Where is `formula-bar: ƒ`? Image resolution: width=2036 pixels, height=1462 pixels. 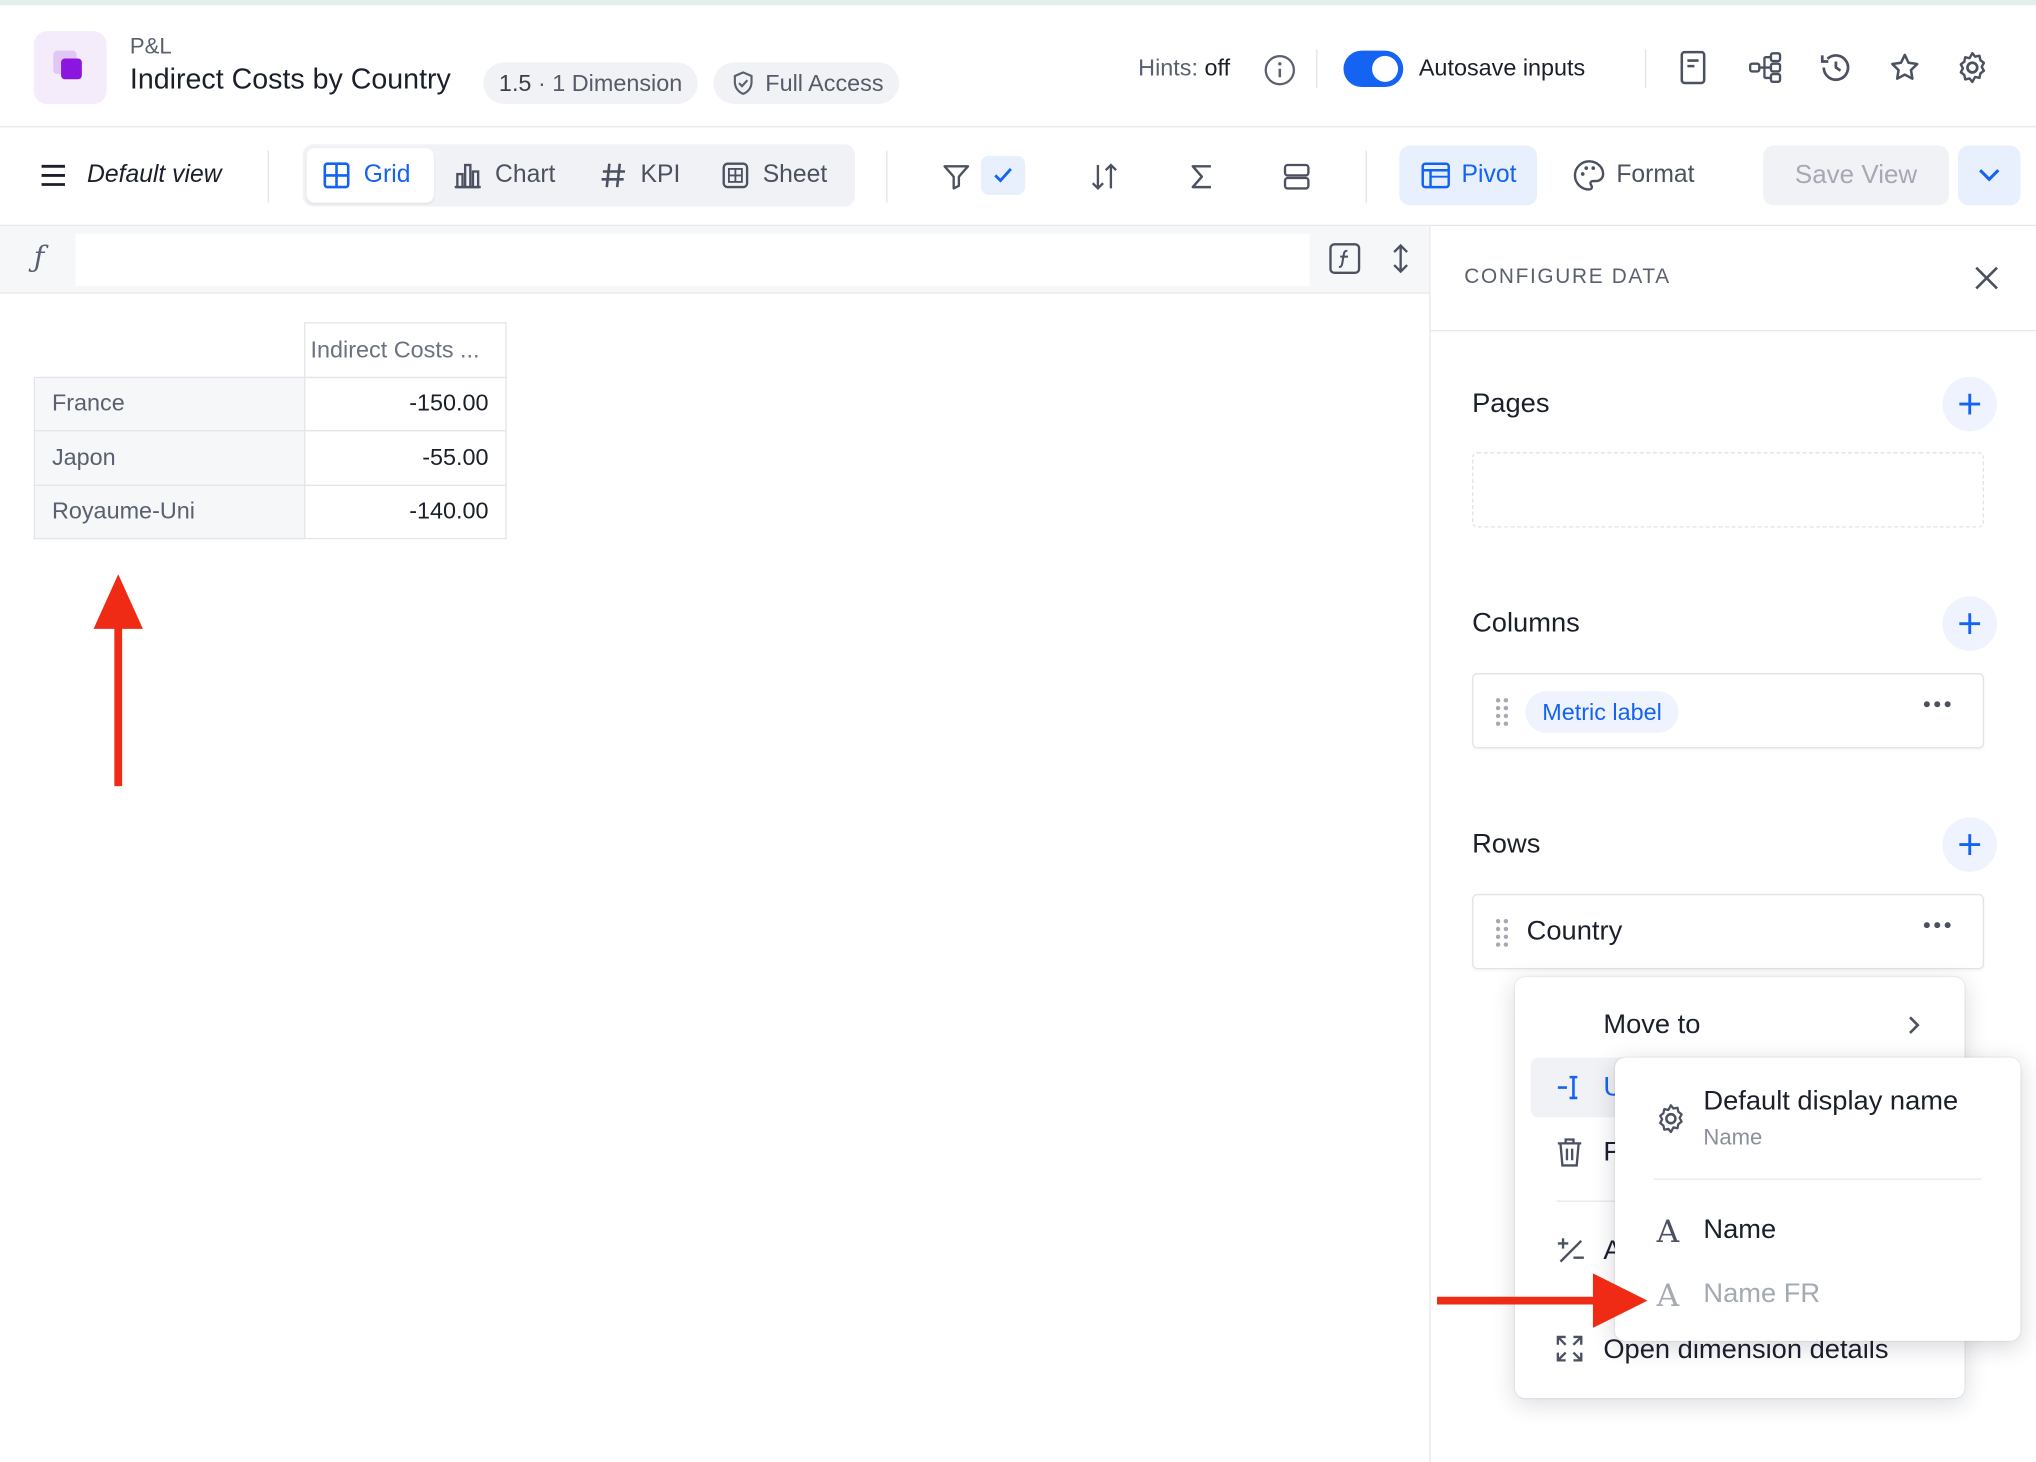 formula-bar: ƒ is located at coordinates (715, 260).